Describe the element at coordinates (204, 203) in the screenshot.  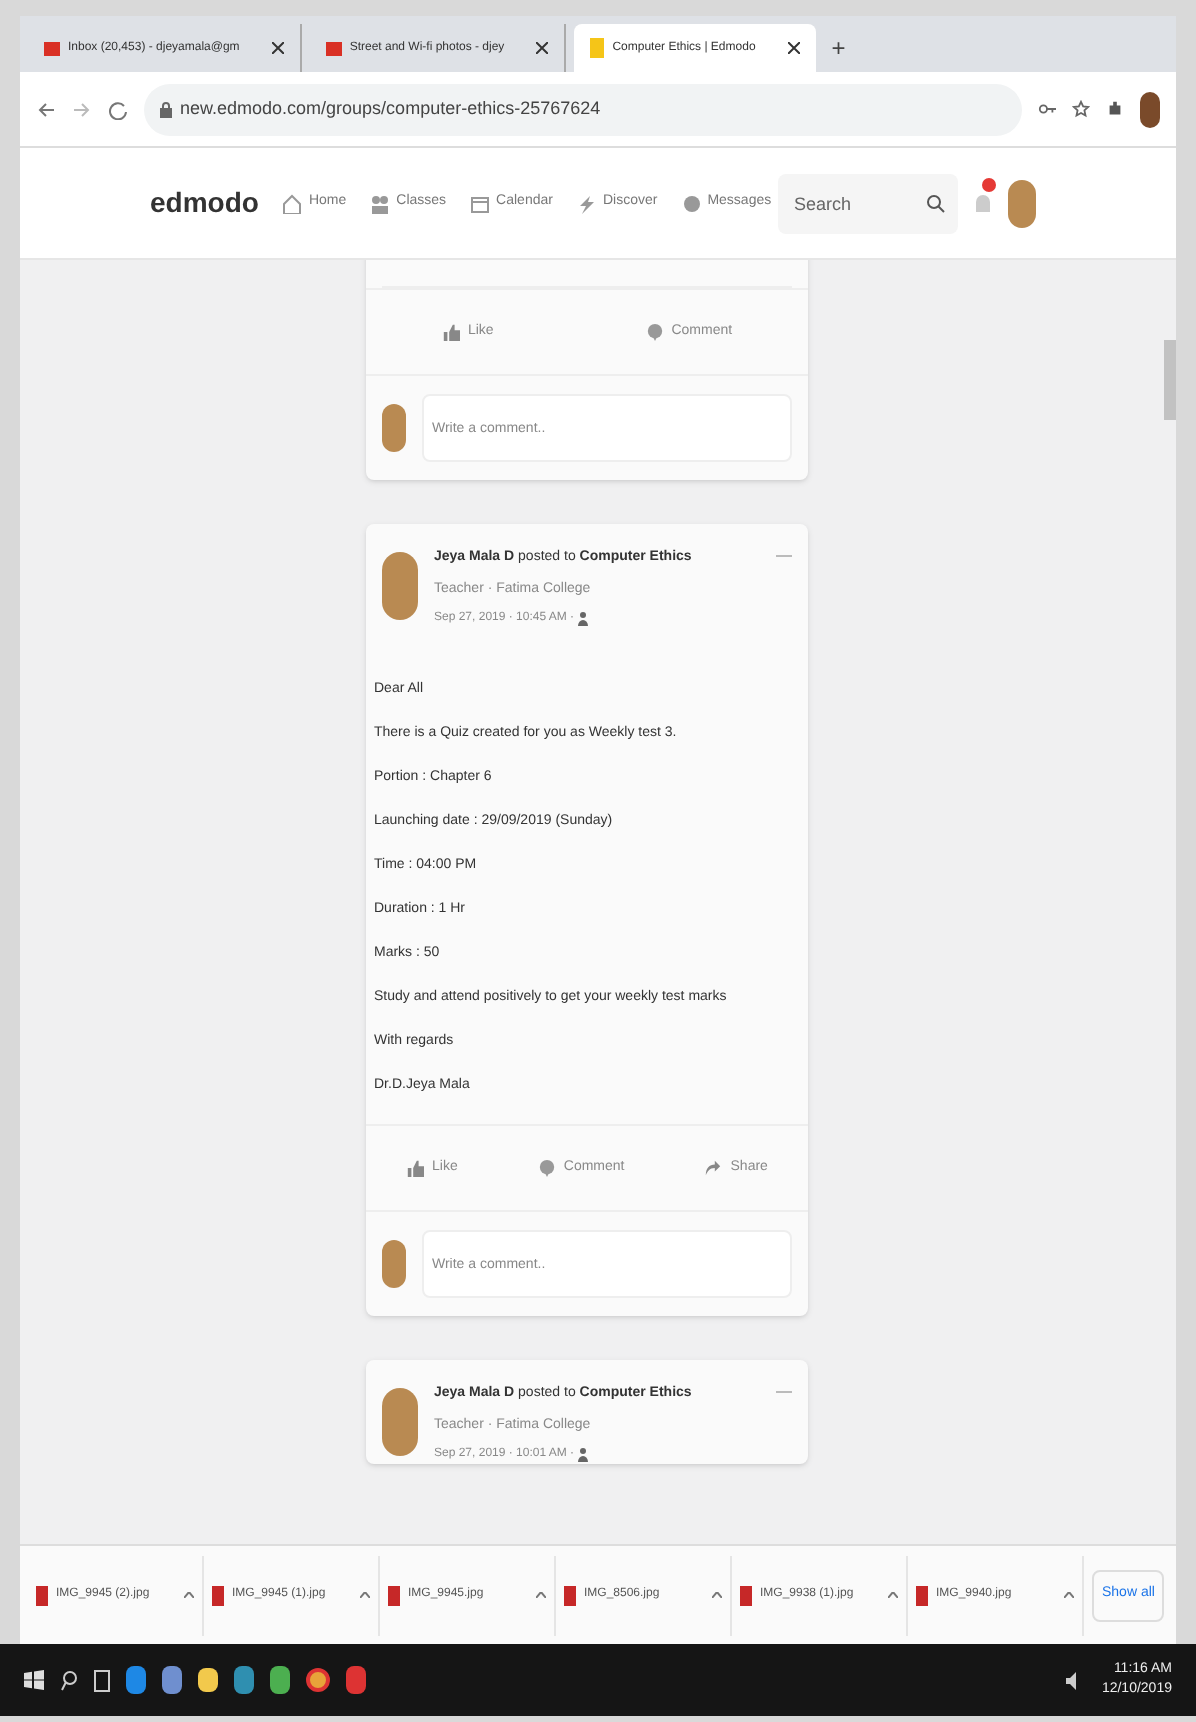
I see `edmodo-logo: edmodo` at that location.